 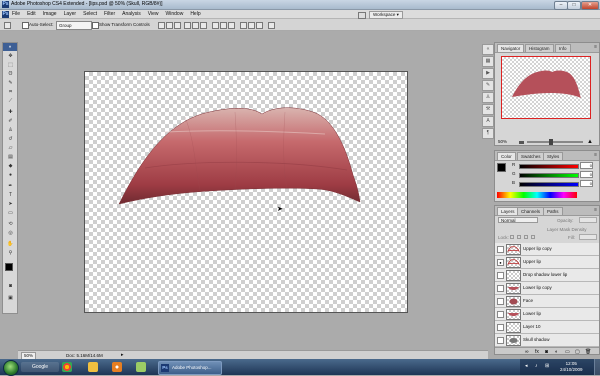 I want to click on workspace-switcher: Workspace ▾, so click(x=386, y=15).